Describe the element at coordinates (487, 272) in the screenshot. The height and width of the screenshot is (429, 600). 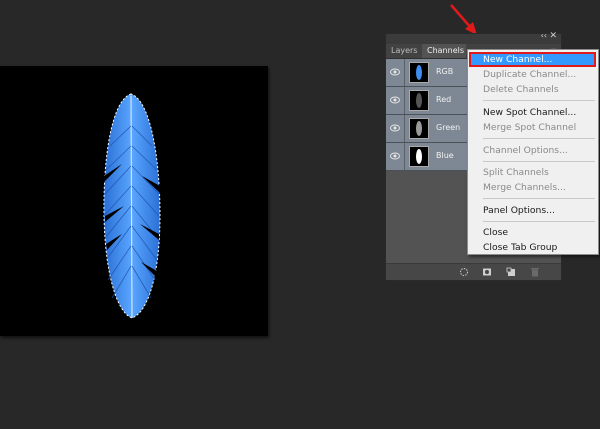
I see `save-selection-icon` at that location.